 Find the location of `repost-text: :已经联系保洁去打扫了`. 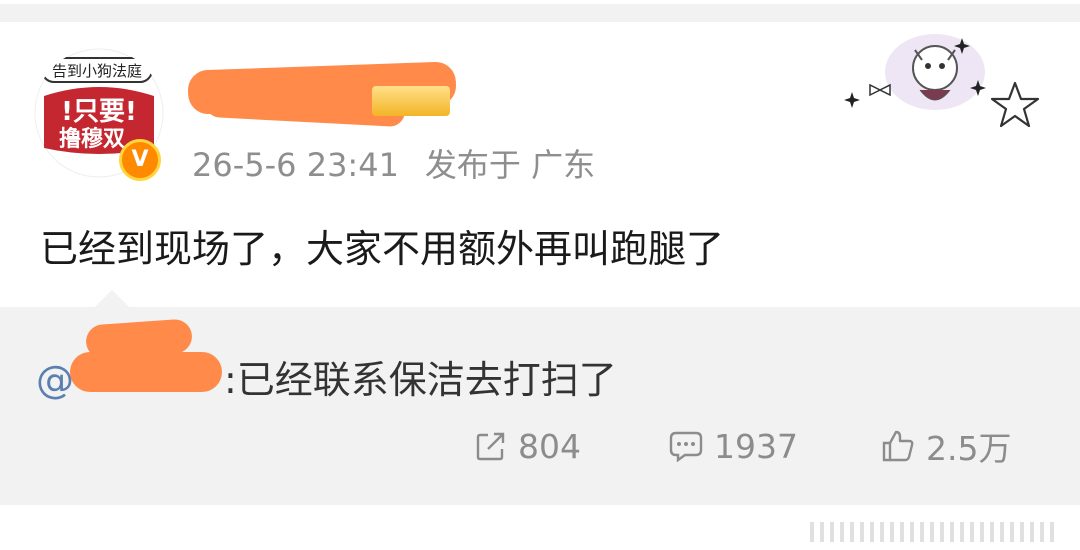

repost-text: :已经联系保洁去打扫了 is located at coordinates (420, 380).